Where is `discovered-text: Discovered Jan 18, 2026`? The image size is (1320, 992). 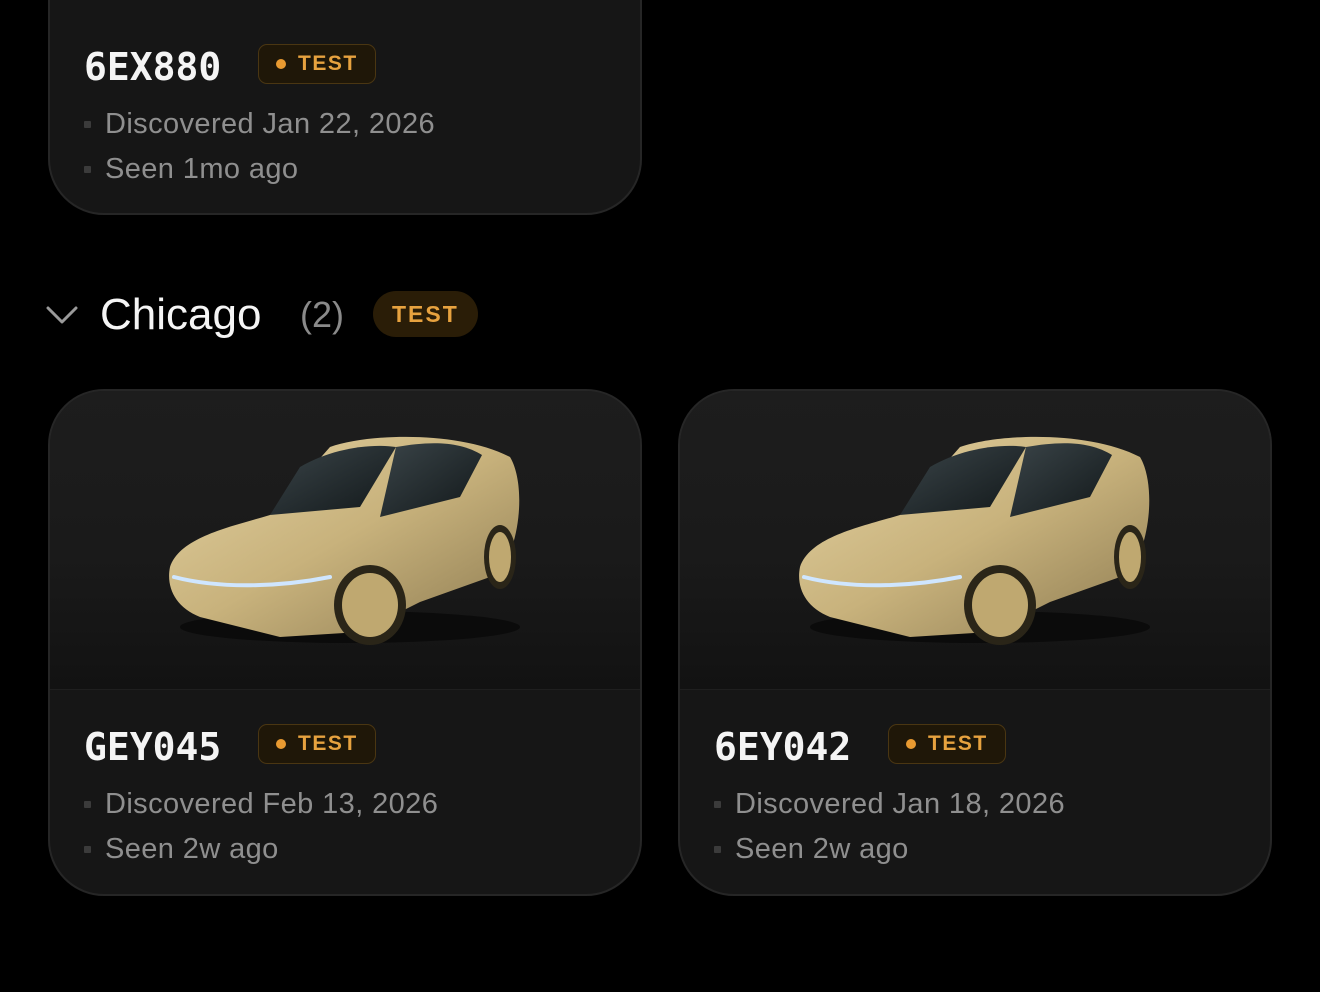 discovered-text: Discovered Jan 18, 2026 is located at coordinates (900, 804).